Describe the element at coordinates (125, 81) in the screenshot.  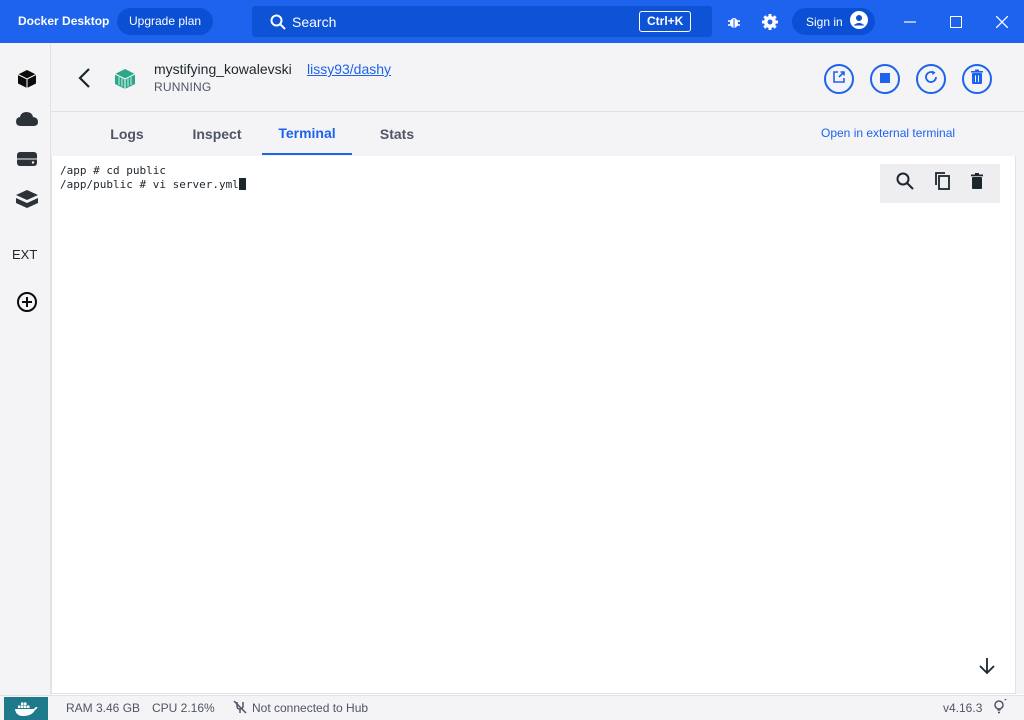
I see `container-cube-icon` at that location.